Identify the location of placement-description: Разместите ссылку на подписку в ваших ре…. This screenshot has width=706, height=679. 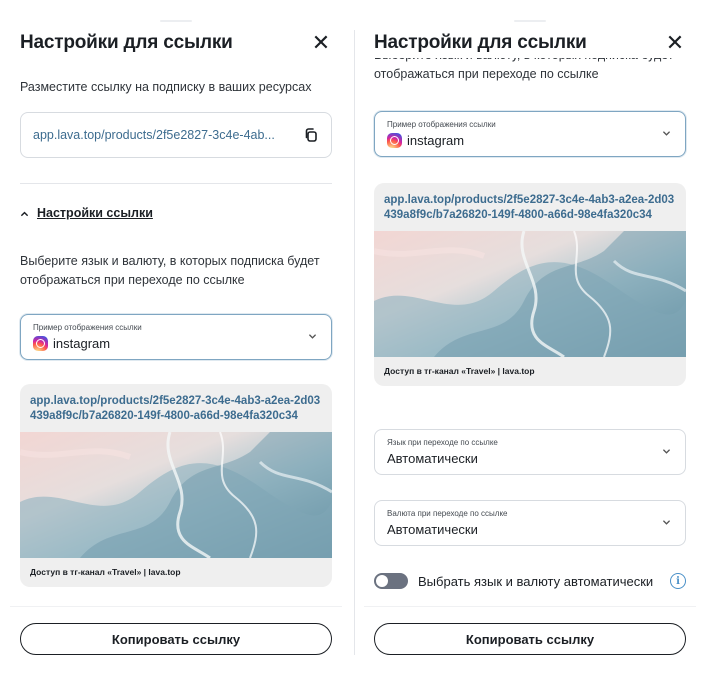
(166, 87).